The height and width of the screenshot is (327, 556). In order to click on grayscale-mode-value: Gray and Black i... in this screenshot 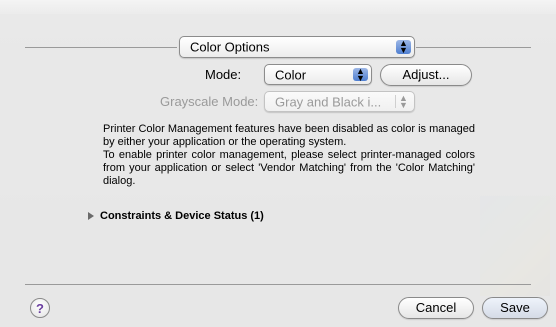, I will do `click(328, 101)`.